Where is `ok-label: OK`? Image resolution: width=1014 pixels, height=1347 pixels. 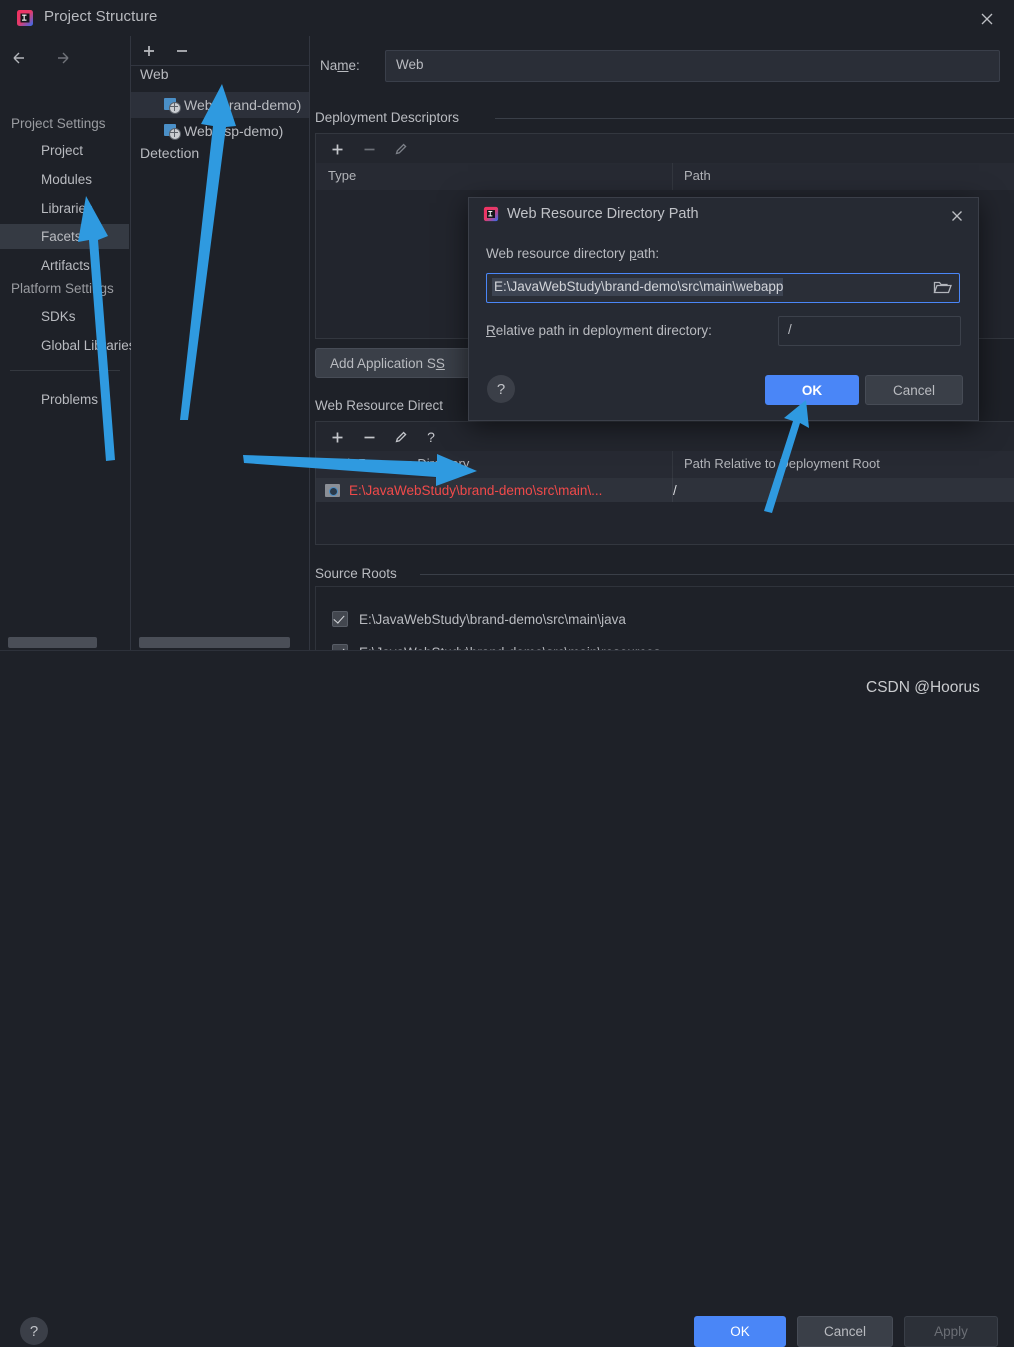
ok-label: OK is located at coordinates (740, 1331).